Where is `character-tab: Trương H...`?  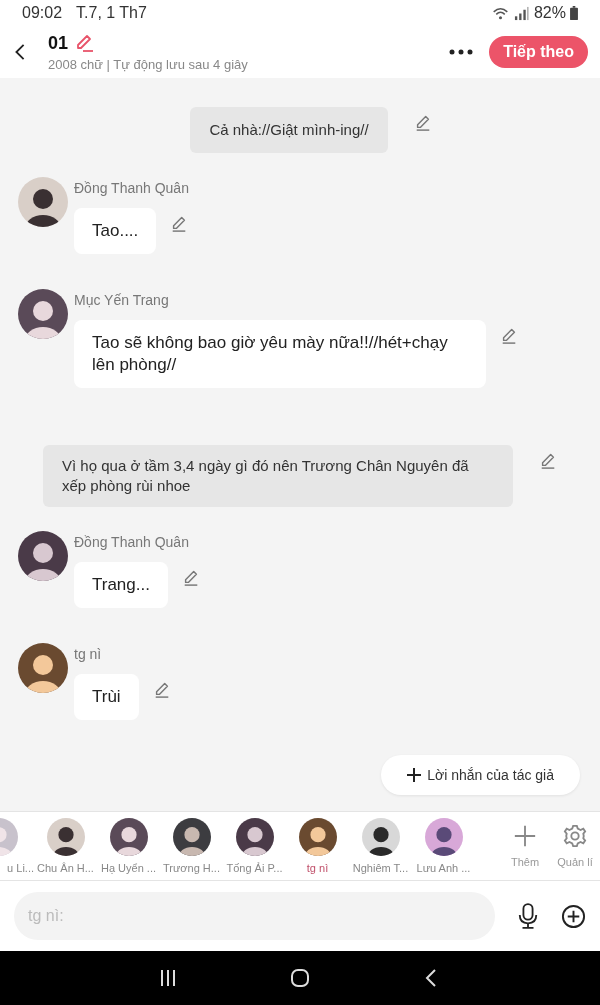
character-tab: Trương H... is located at coordinates (191, 868).